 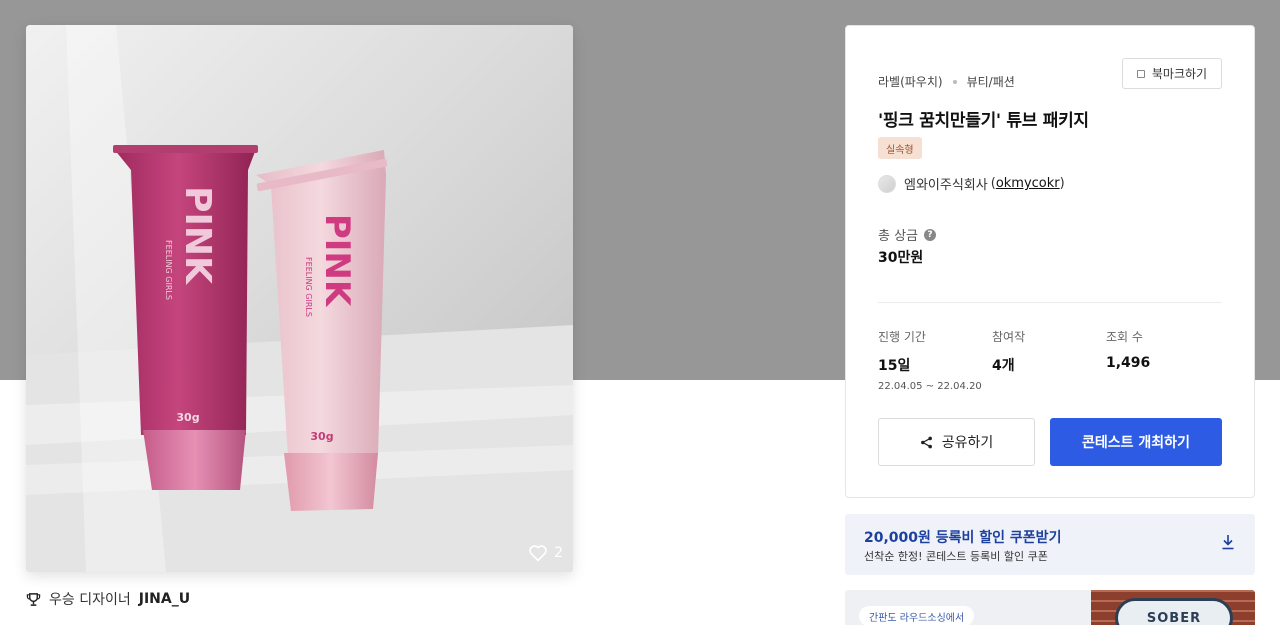 What do you see at coordinates (930, 234) in the screenshot?
I see `help-icon: ?` at bounding box center [930, 234].